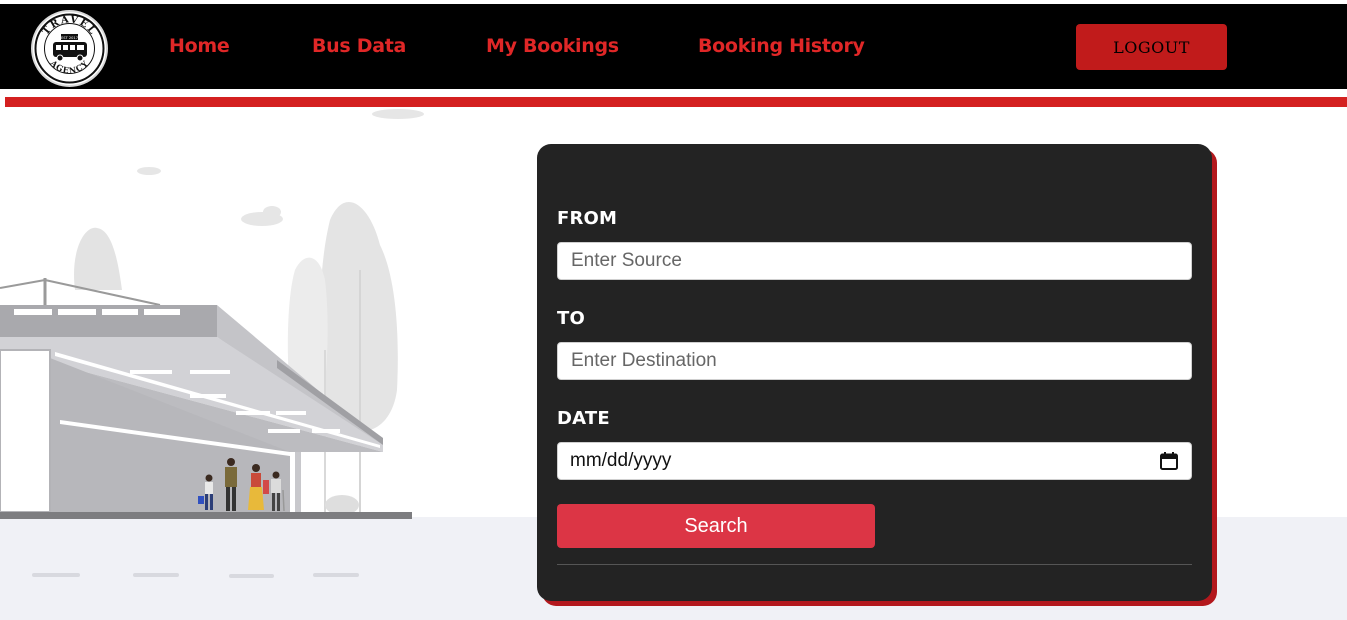 Image resolution: width=1347 pixels, height=620 pixels. I want to click on date-label: DATE, so click(583, 418).